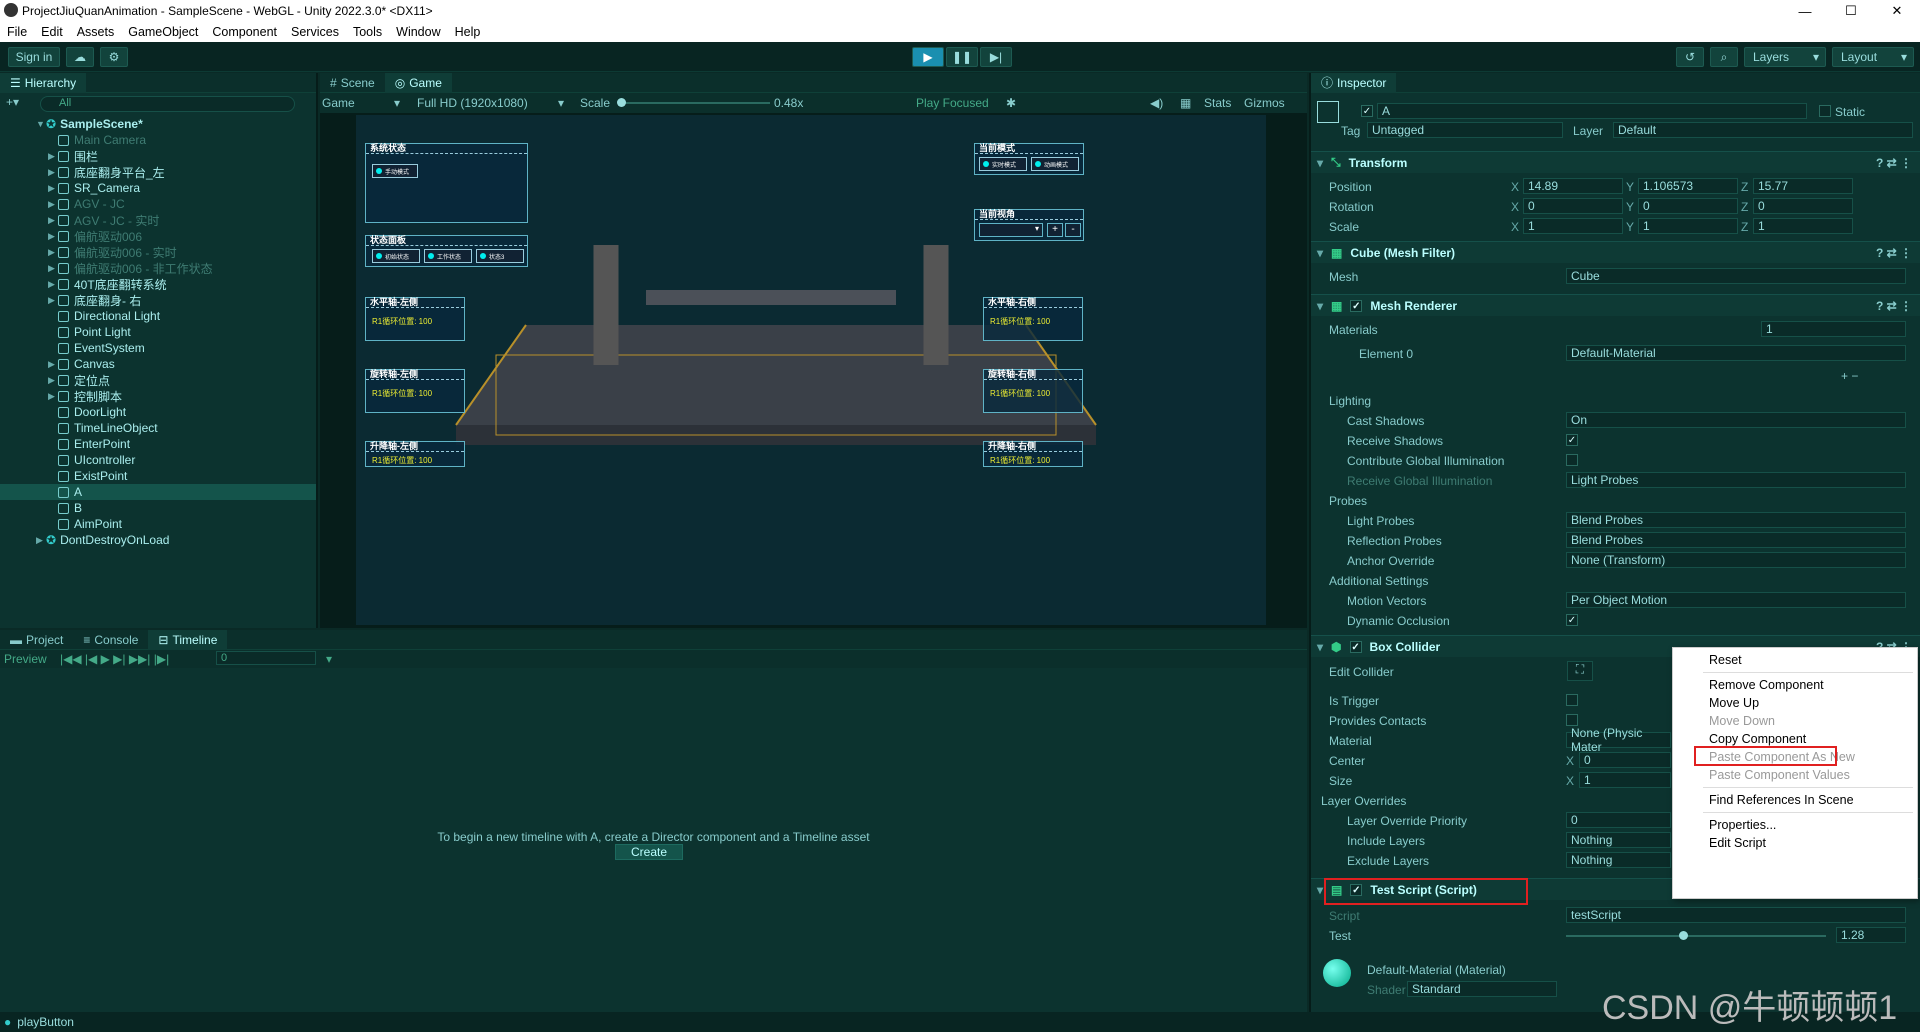 This screenshot has width=1920, height=1032. What do you see at coordinates (88, 252) in the screenshot?
I see `hierarchy-item: ▶ 偏航驱动006 - 实时` at bounding box center [88, 252].